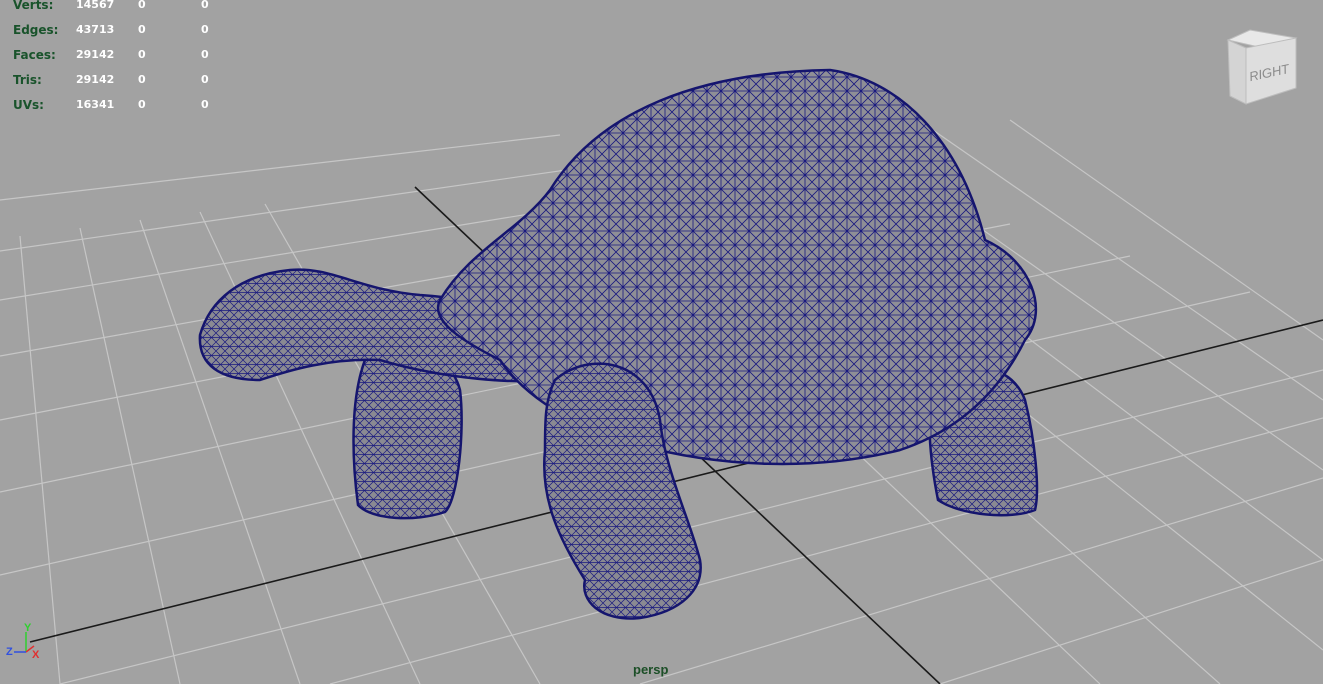 The image size is (1323, 684). What do you see at coordinates (95, 29) in the screenshot?
I see `hud-value: 43713` at bounding box center [95, 29].